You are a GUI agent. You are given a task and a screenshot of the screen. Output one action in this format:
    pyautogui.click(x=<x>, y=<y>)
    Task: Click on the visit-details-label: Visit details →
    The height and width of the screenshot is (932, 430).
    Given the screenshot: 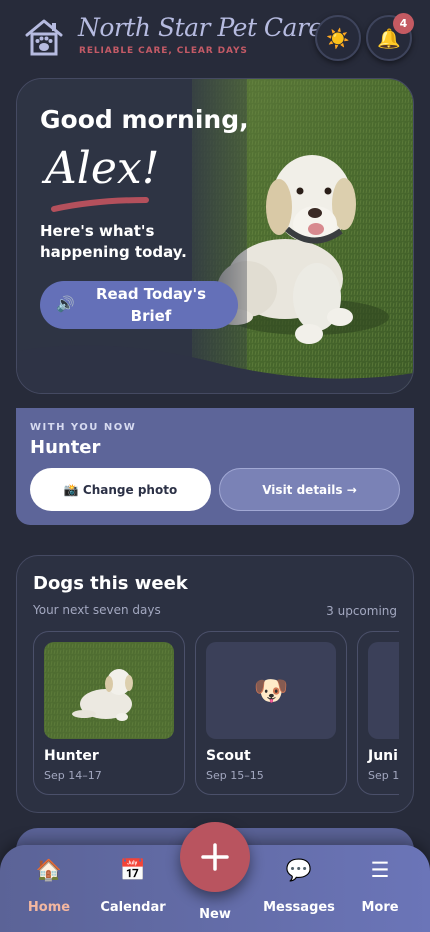 What is the action you would take?
    pyautogui.click(x=309, y=489)
    